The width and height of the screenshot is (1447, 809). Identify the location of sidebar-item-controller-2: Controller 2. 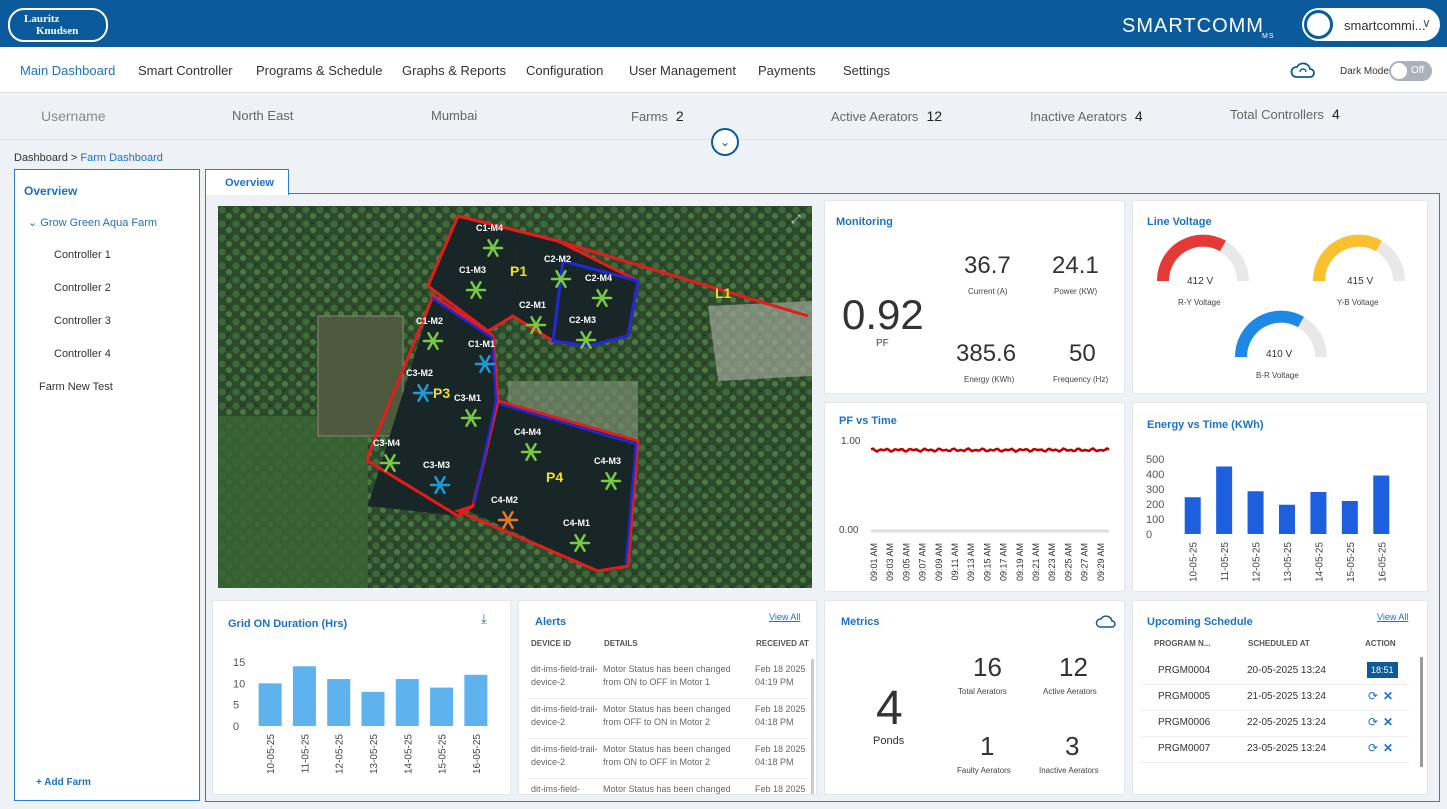
(82, 288).